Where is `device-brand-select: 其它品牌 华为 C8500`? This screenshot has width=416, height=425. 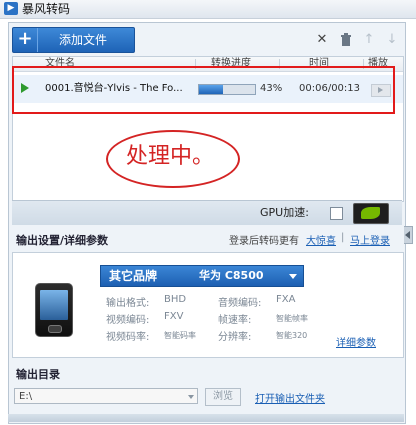 device-brand-select: 其它品牌 华为 C8500 is located at coordinates (202, 276).